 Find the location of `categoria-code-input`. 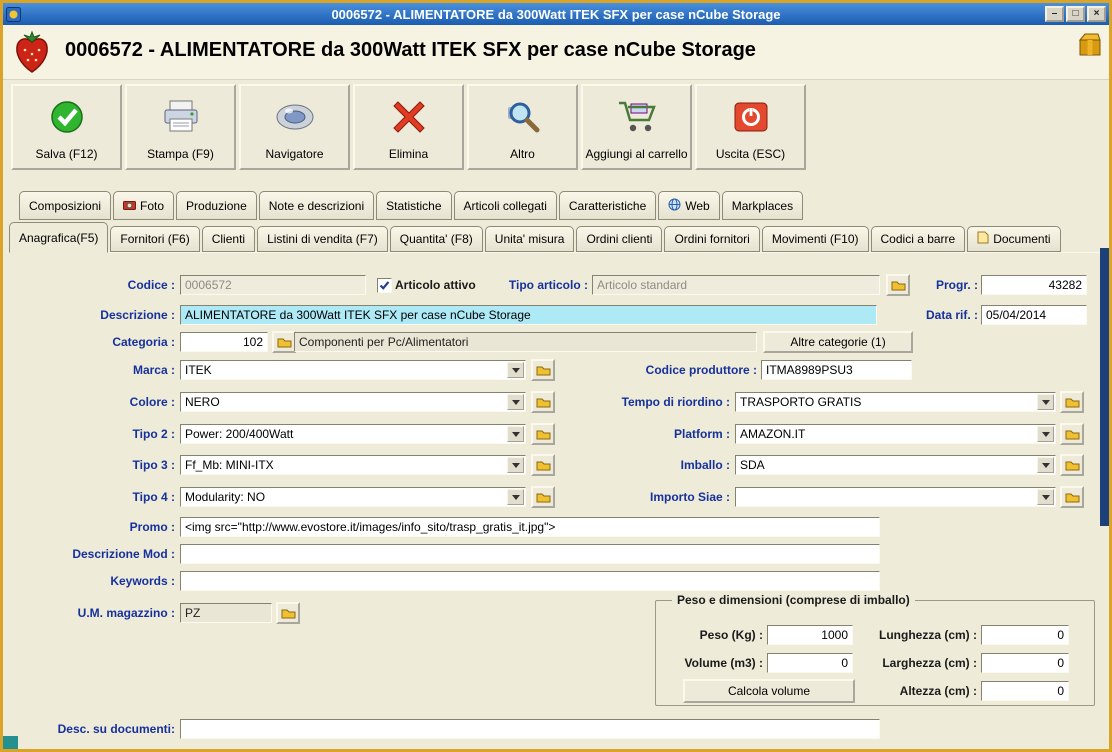

categoria-code-input is located at coordinates (224, 342).